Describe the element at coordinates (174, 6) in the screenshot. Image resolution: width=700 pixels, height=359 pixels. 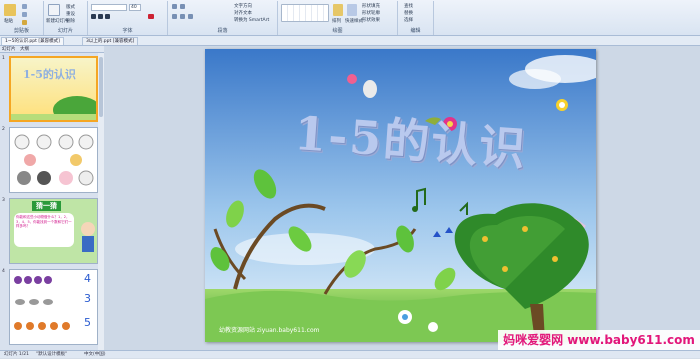
I see `bullets-icon` at that location.